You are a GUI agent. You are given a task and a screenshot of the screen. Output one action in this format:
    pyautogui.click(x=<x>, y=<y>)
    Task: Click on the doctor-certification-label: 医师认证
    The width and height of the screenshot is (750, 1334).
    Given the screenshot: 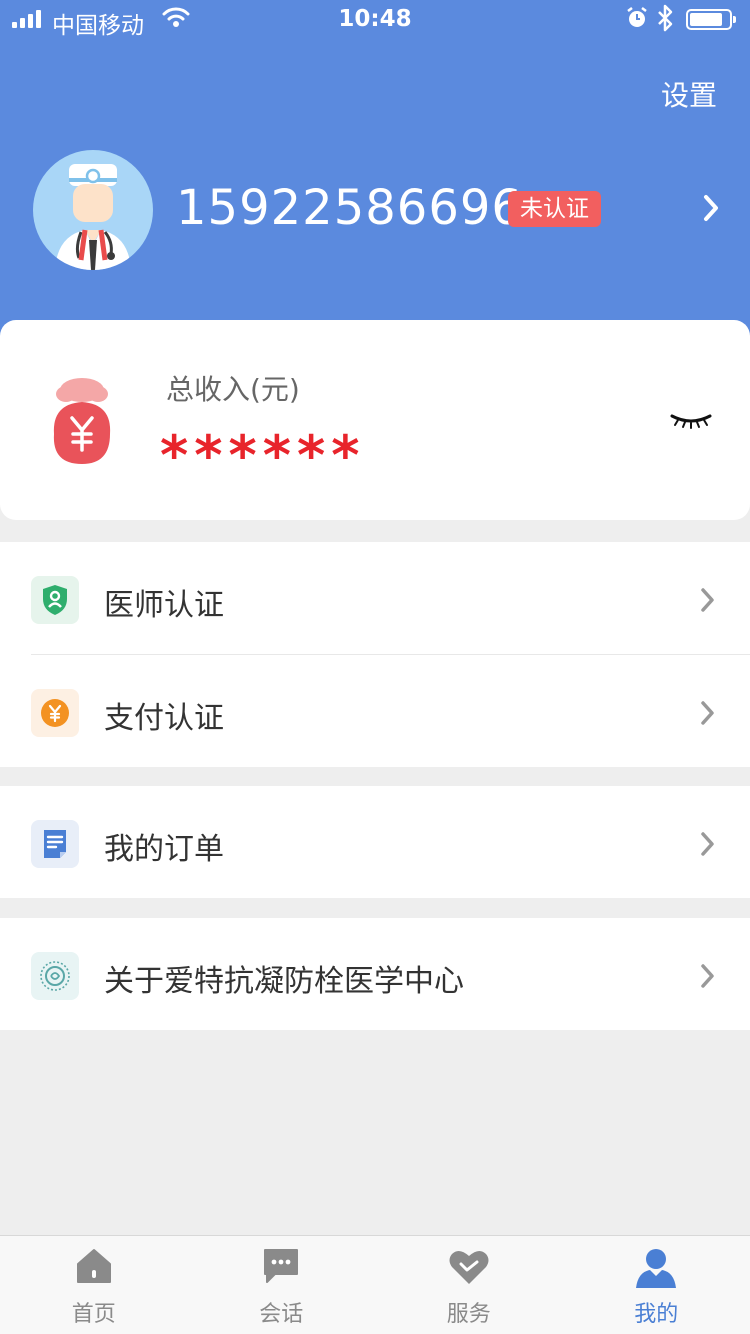 What is the action you would take?
    pyautogui.click(x=164, y=605)
    